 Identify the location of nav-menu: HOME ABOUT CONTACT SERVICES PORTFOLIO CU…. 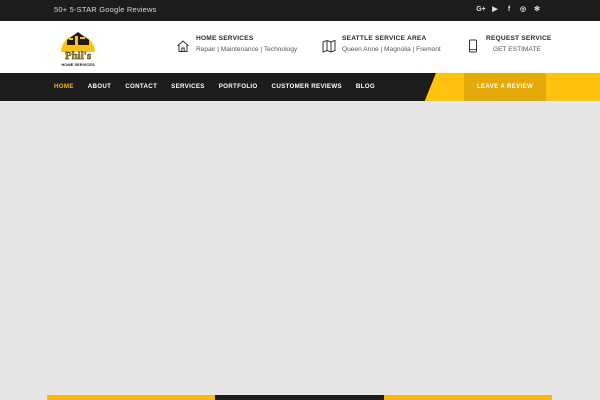
(221, 86).